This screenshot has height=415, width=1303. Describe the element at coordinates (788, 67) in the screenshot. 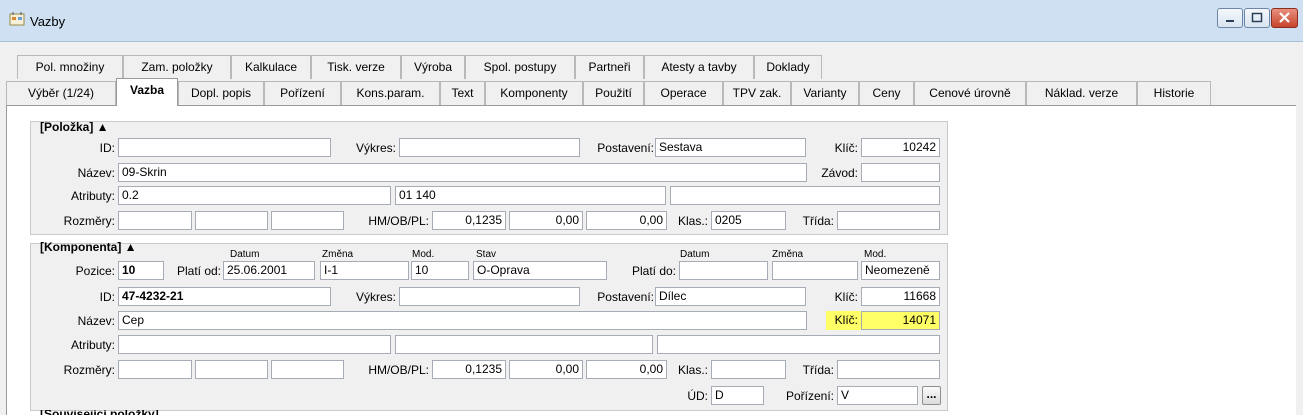

I see `tab-top-9: Doklady` at that location.